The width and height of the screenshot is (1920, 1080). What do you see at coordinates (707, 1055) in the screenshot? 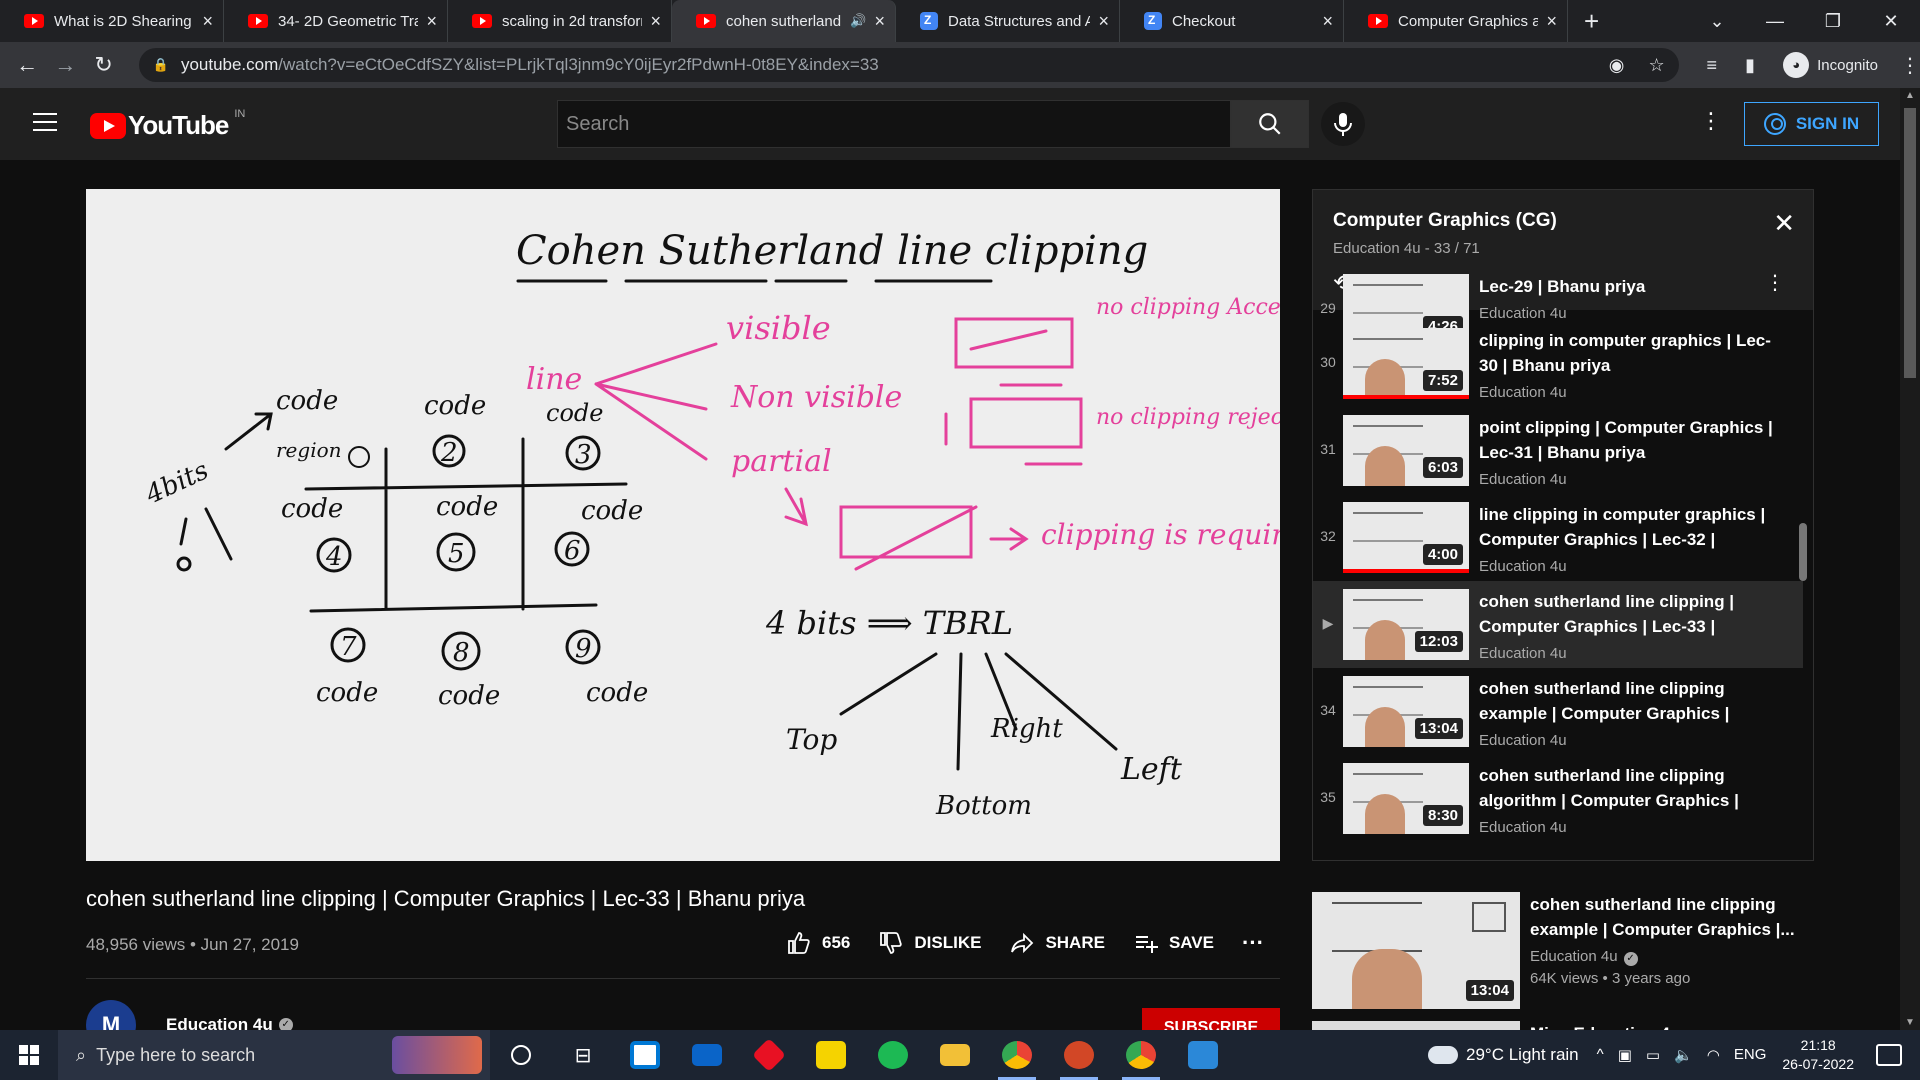
I see `mail-icon` at bounding box center [707, 1055].